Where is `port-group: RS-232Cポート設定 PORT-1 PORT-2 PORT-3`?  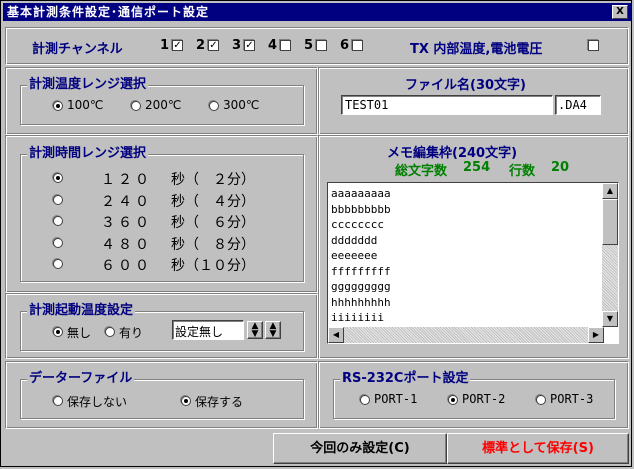
port-group: RS-232Cポート設定 PORT-1 PORT-2 PORT-3 is located at coordinates (474, 395).